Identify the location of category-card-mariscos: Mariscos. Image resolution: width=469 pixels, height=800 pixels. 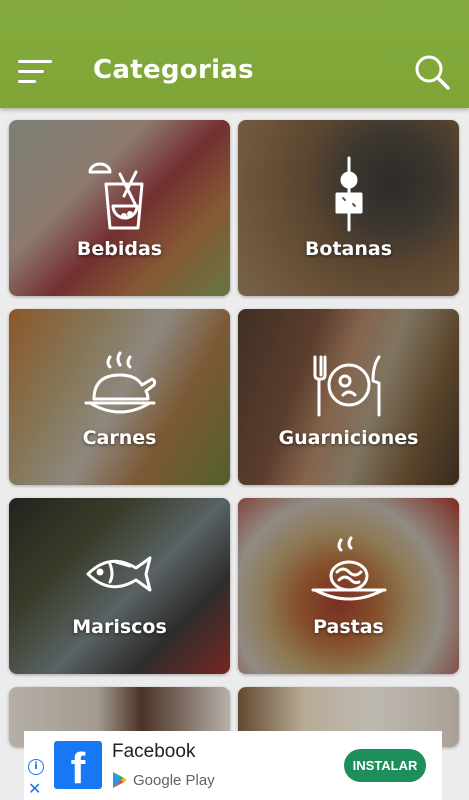
(119, 586).